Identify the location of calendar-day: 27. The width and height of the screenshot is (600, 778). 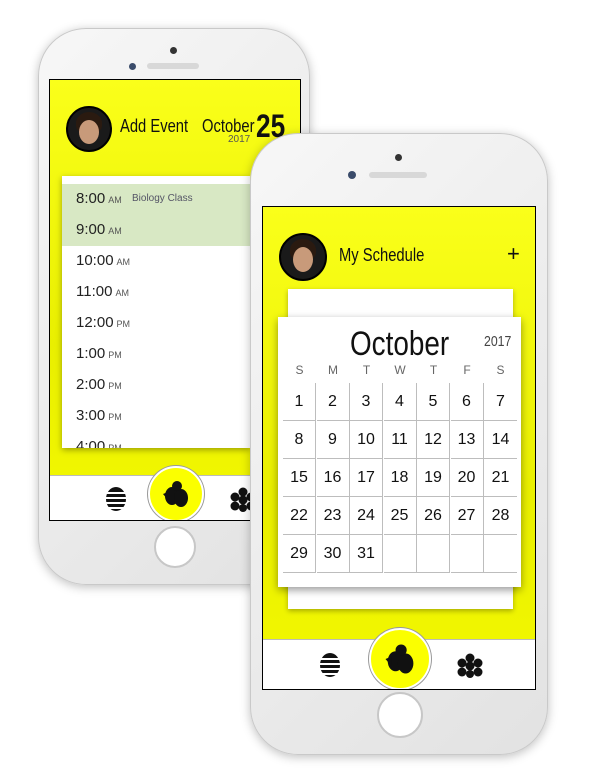
(467, 516).